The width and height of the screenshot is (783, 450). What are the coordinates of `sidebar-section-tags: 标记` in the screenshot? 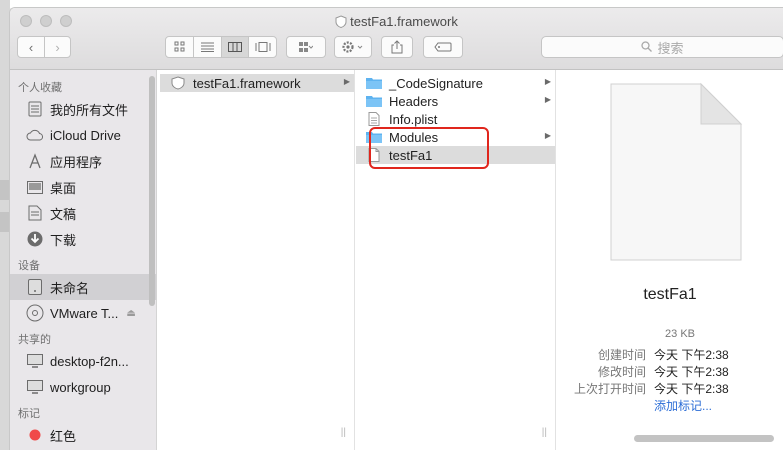 It's located at (29, 414).